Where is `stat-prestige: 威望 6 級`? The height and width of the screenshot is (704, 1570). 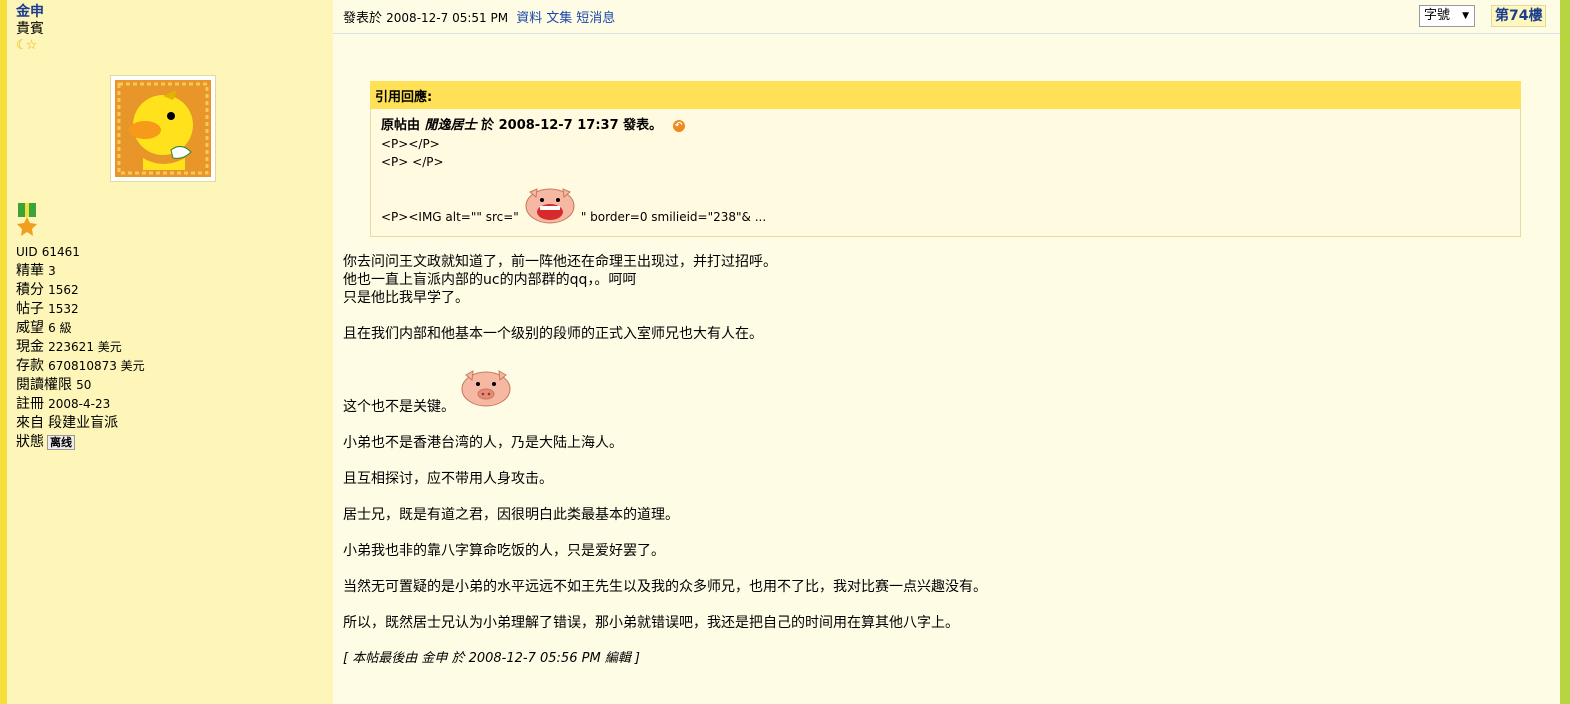 stat-prestige: 威望 6 級 is located at coordinates (44, 328).